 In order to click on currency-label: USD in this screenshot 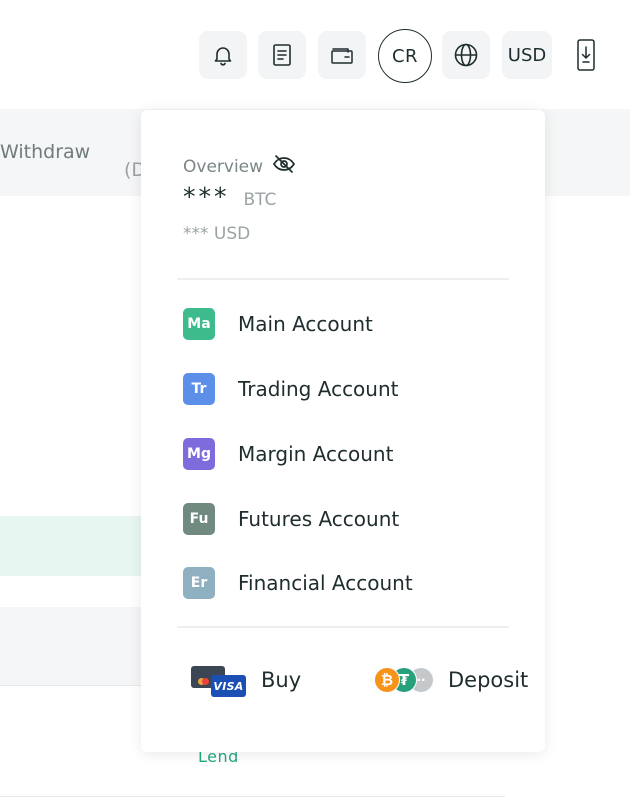, I will do `click(527, 55)`.